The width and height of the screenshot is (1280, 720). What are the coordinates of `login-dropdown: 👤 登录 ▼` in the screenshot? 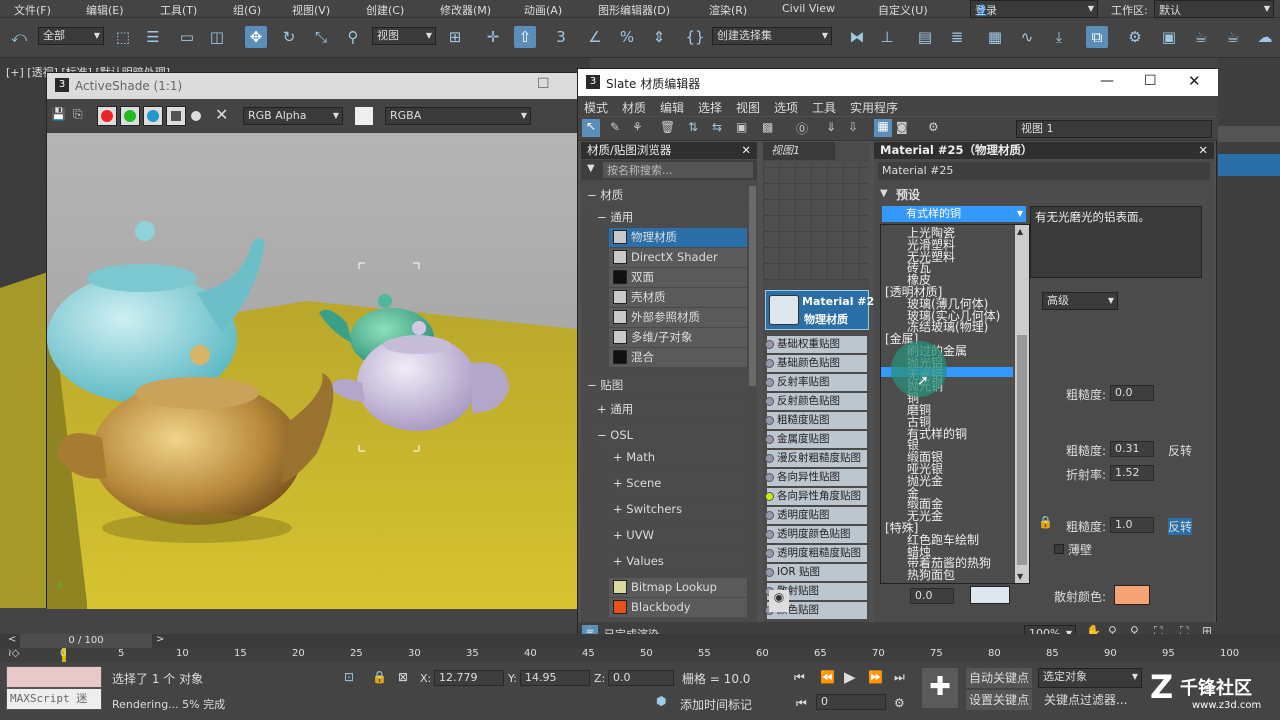 It's located at (1034, 9).